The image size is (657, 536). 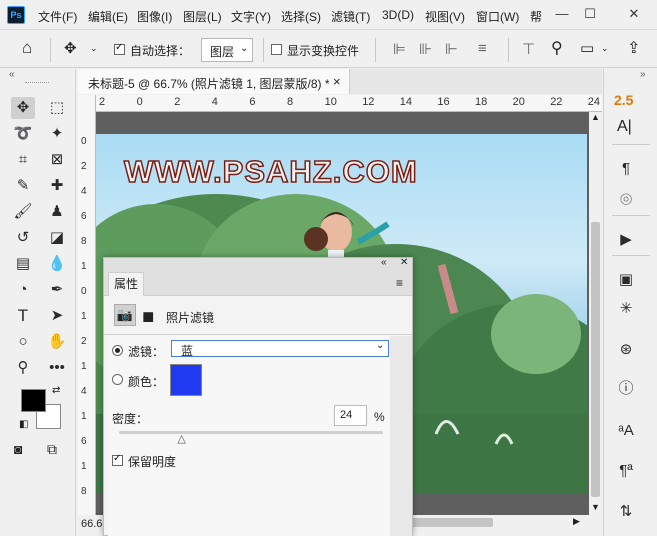 What do you see at coordinates (404, 262) in the screenshot?
I see `close-icon: ✕` at bounding box center [404, 262].